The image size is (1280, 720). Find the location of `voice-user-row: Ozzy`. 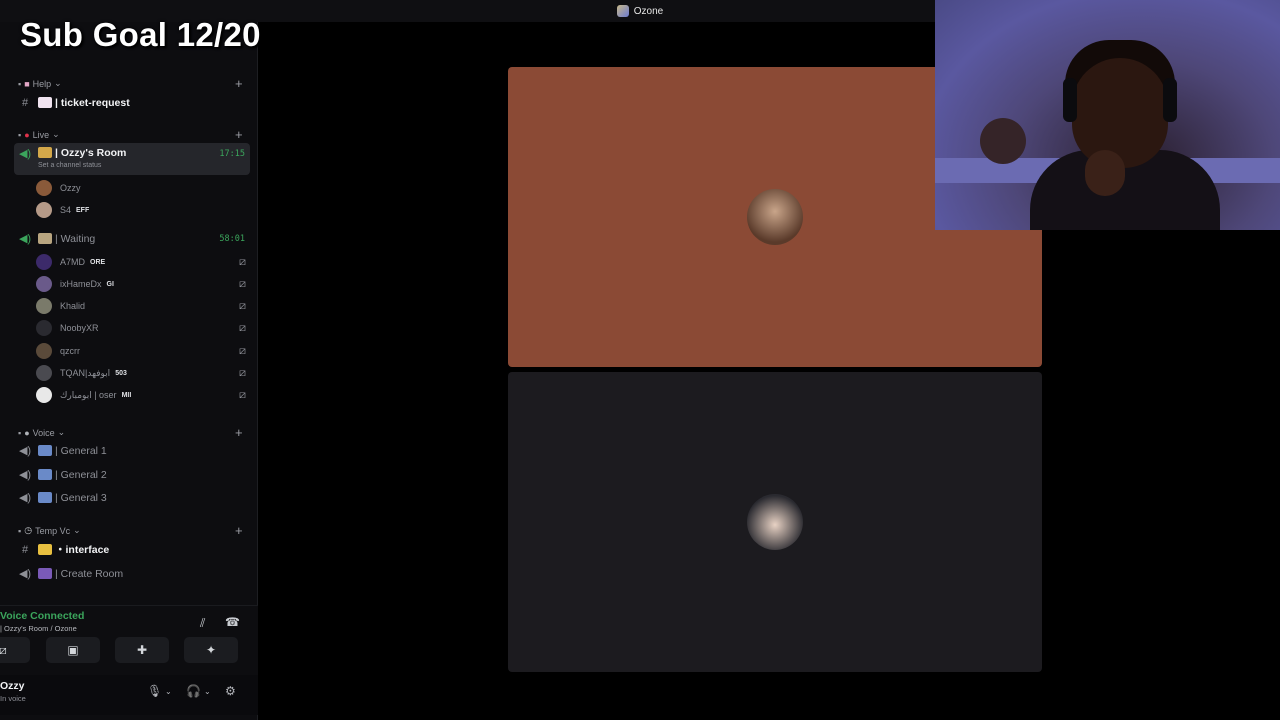

voice-user-row: Ozzy is located at coordinates (143, 188).